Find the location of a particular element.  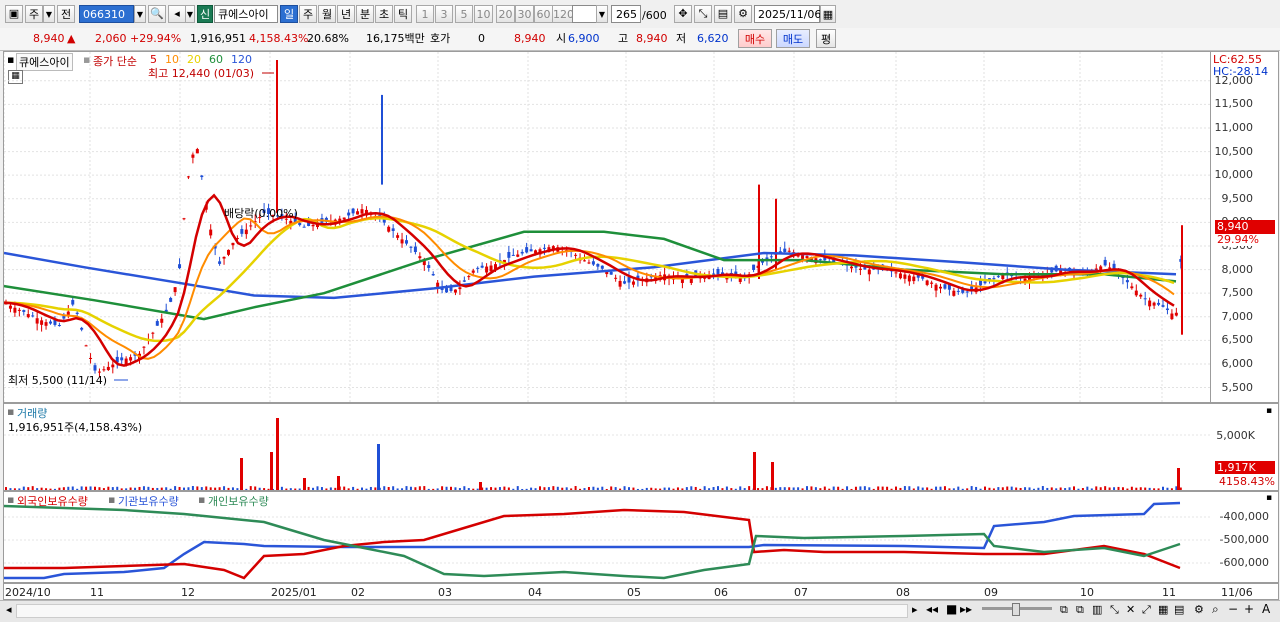

code-dropdown-icon: ▼ is located at coordinates (140, 14).